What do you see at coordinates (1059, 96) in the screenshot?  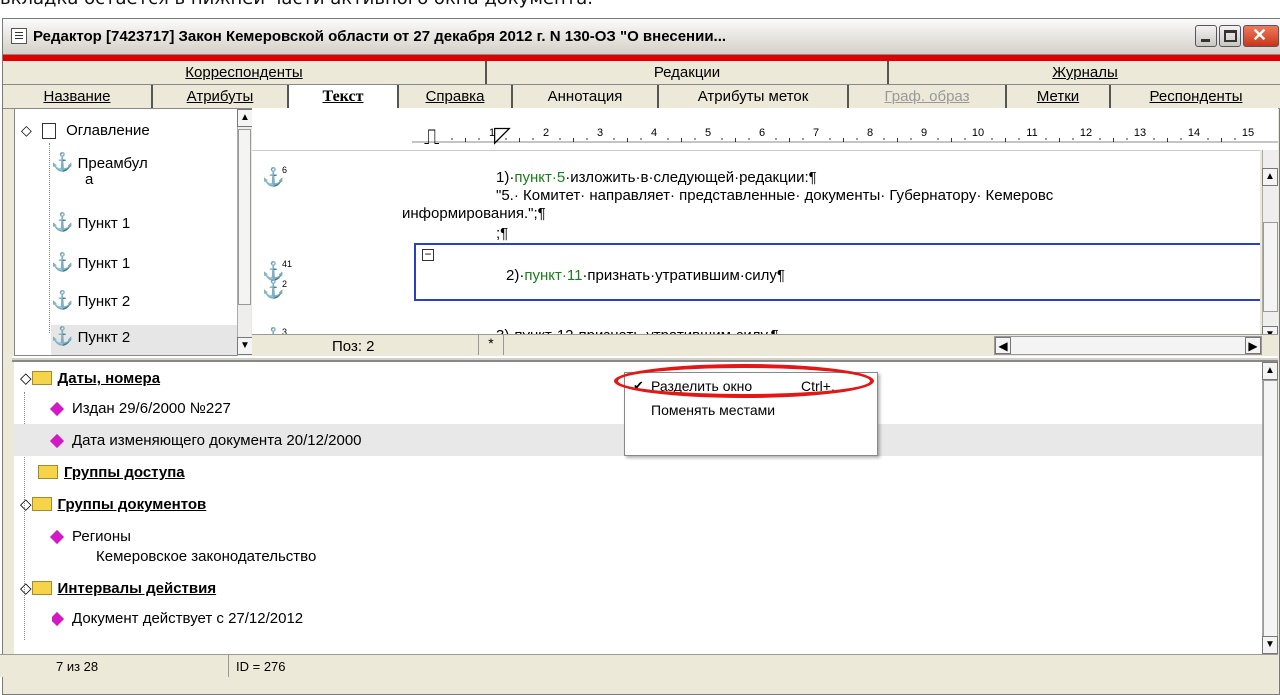 I see `tab-labels: Метки` at bounding box center [1059, 96].